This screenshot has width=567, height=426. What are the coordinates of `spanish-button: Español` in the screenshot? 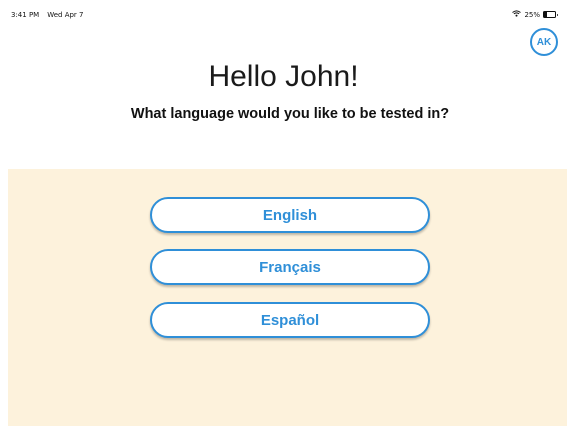 It's located at (290, 320).